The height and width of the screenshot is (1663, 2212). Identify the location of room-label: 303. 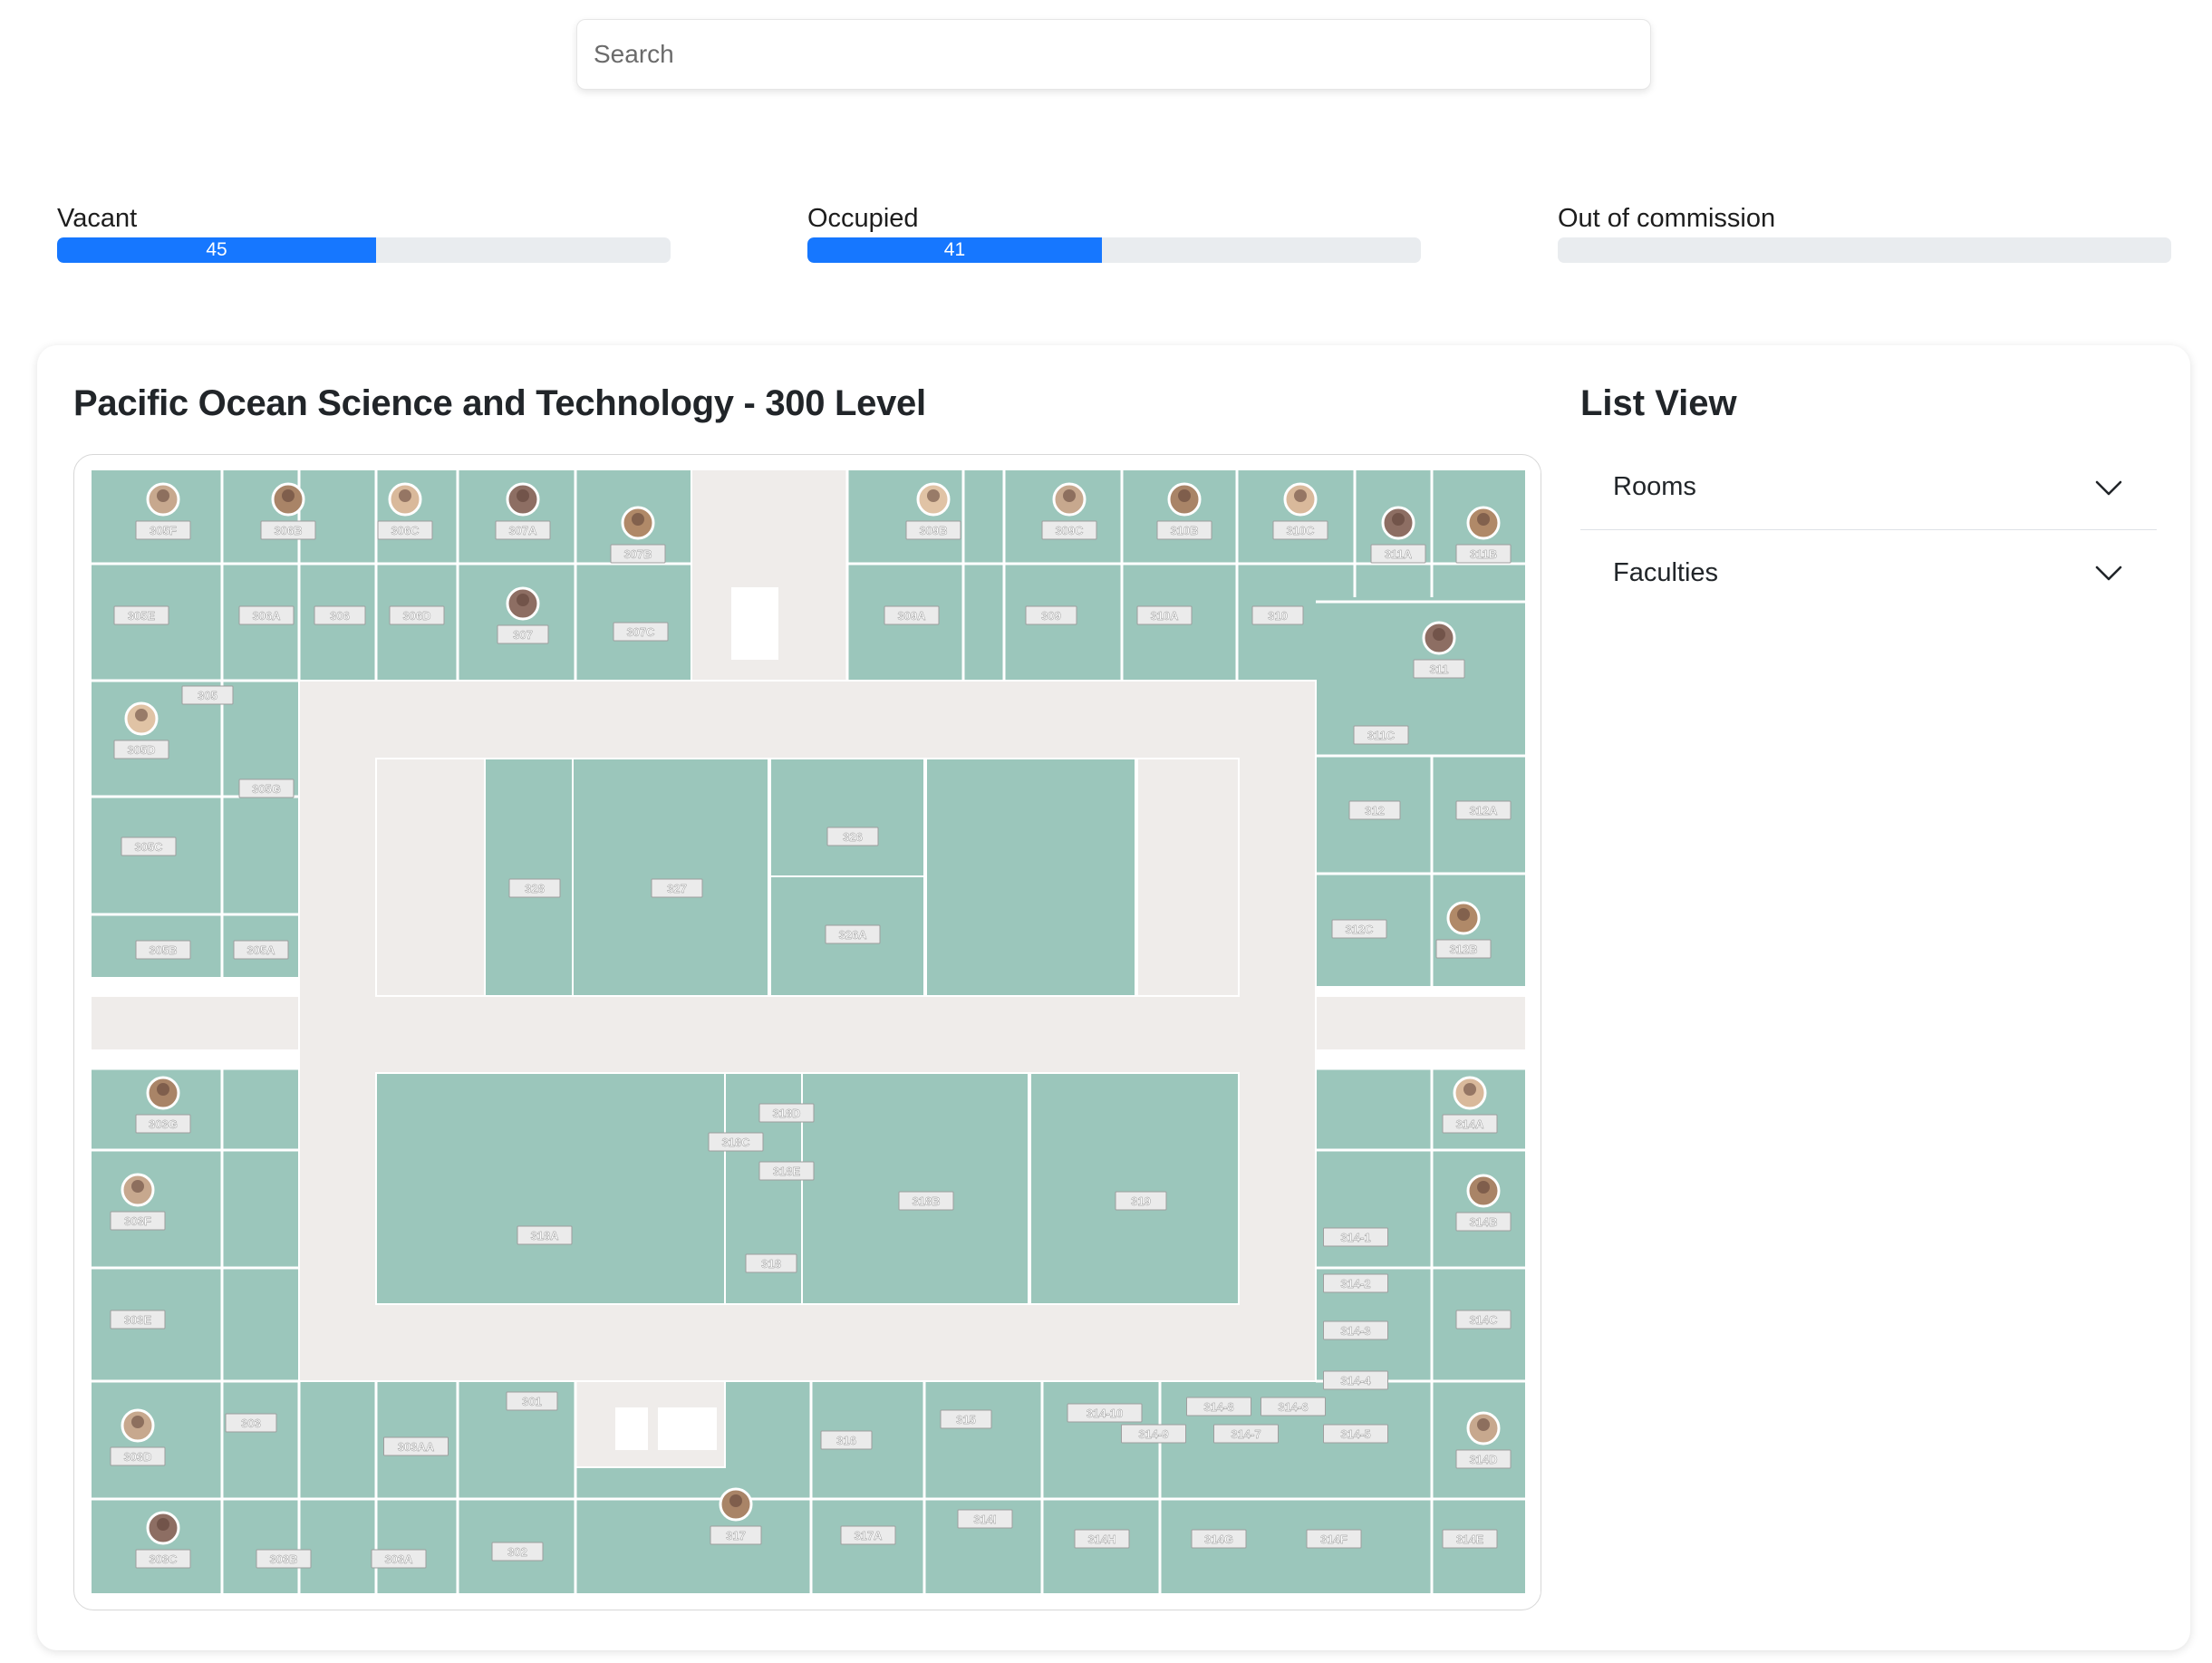
(251, 1423).